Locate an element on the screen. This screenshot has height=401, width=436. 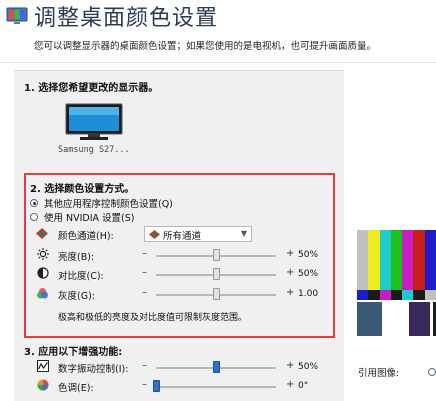
range-note: 极高和极低的亮度及对比度值可限制灰度范围。 is located at coordinates (153, 318).